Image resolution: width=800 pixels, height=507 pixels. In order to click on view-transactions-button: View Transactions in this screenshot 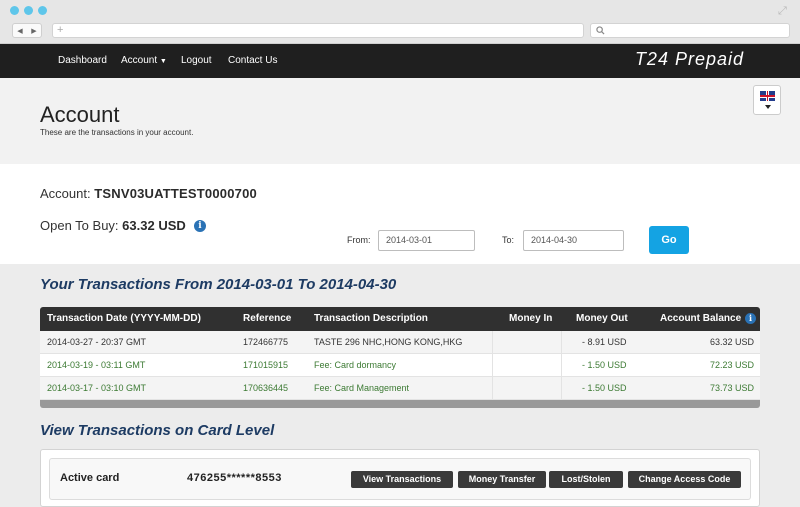, I will do `click(402, 479)`.